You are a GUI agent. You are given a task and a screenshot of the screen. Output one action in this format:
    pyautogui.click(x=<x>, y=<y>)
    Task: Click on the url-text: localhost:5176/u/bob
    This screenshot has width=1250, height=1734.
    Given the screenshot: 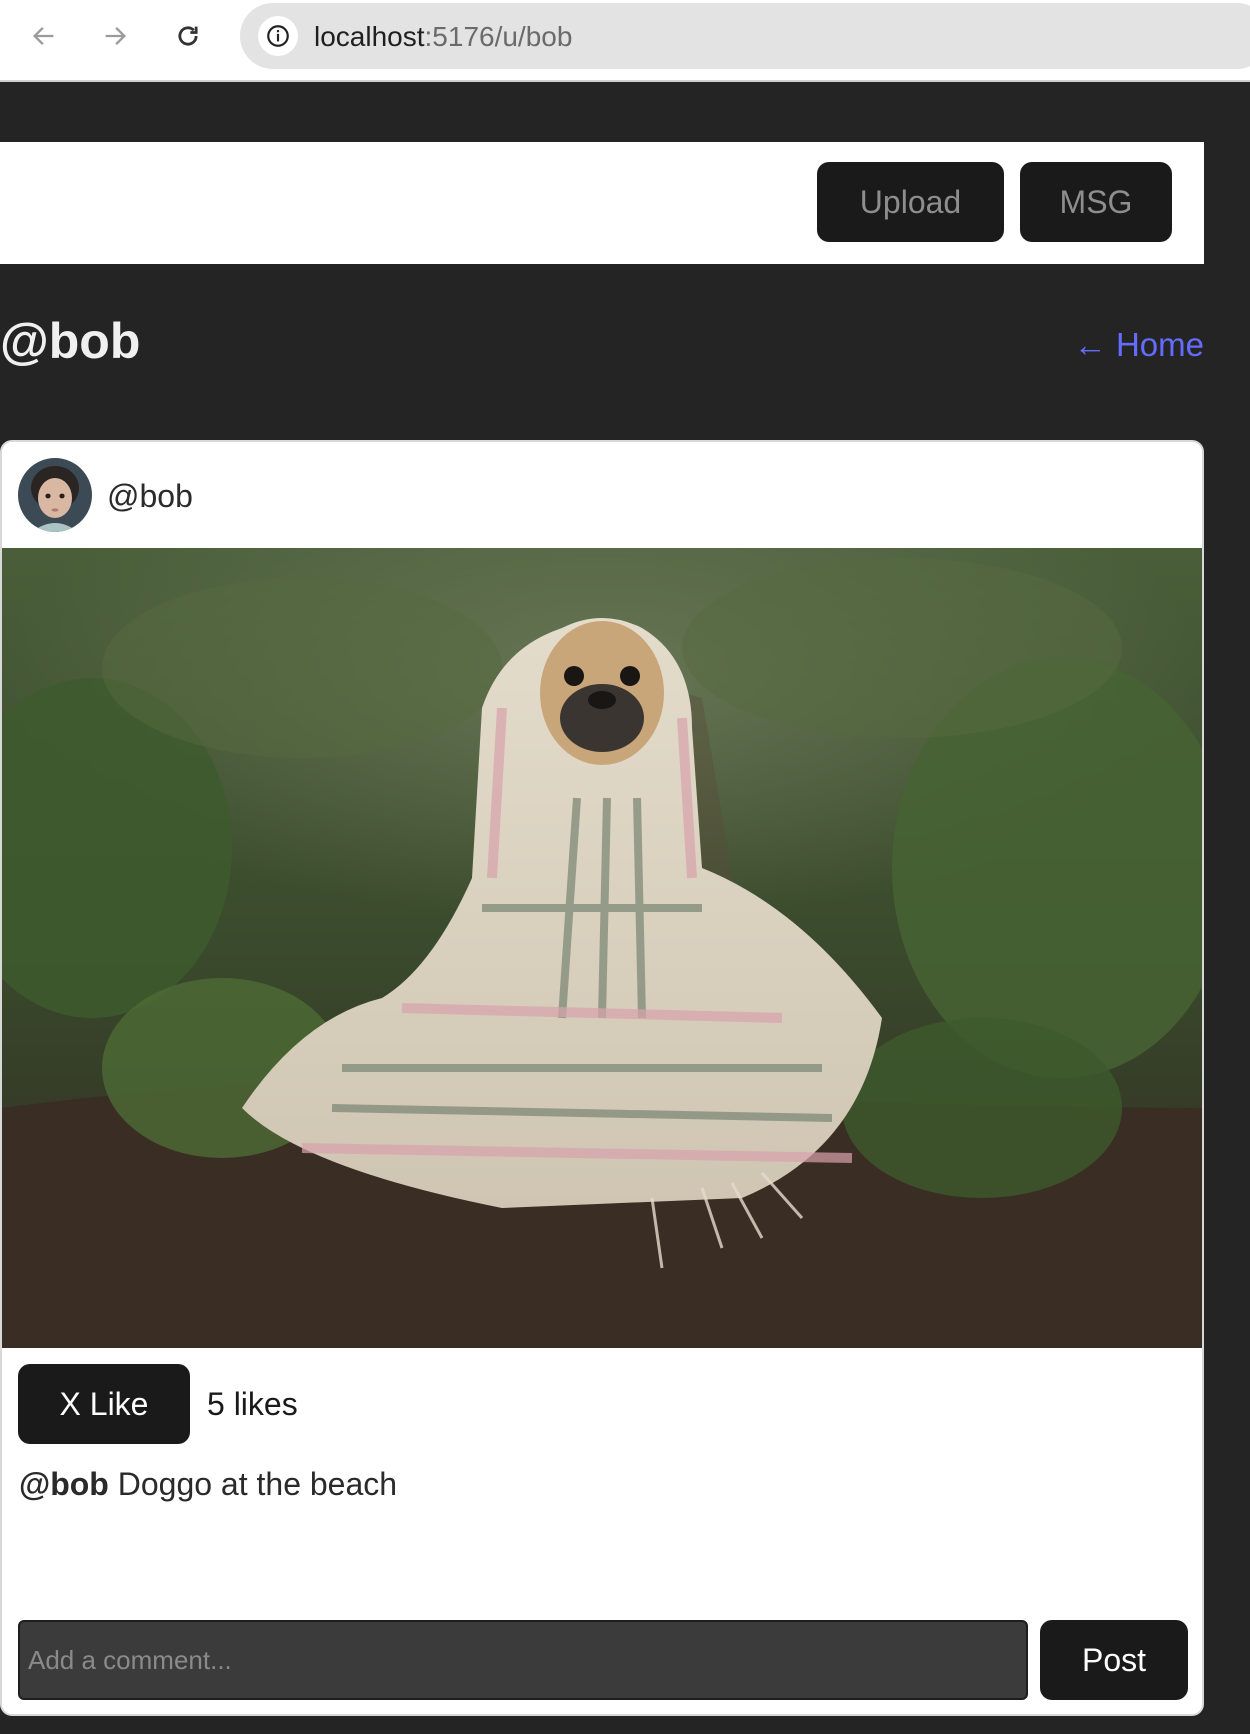 What is the action you would take?
    pyautogui.click(x=443, y=37)
    